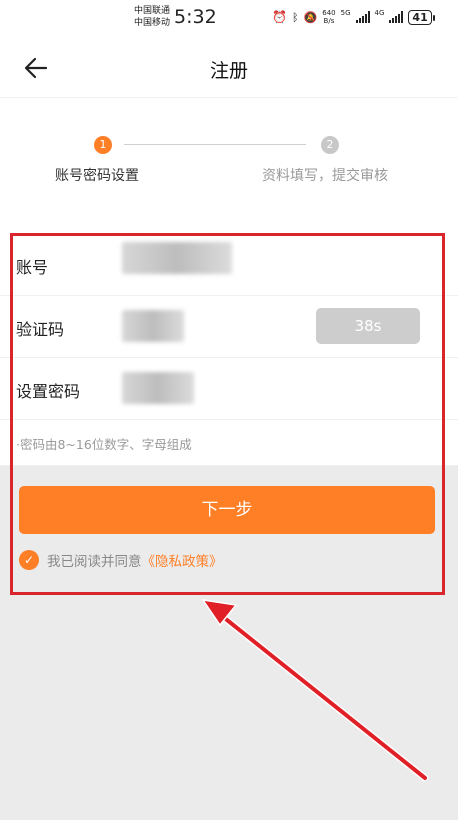 This screenshot has width=458, height=820. Describe the element at coordinates (158, 388) in the screenshot. I see `password-value-redacted` at that location.